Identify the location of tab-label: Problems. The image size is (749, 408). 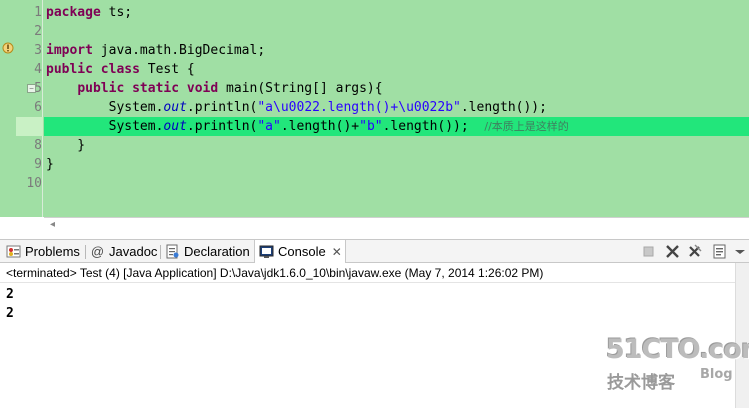
(52, 251).